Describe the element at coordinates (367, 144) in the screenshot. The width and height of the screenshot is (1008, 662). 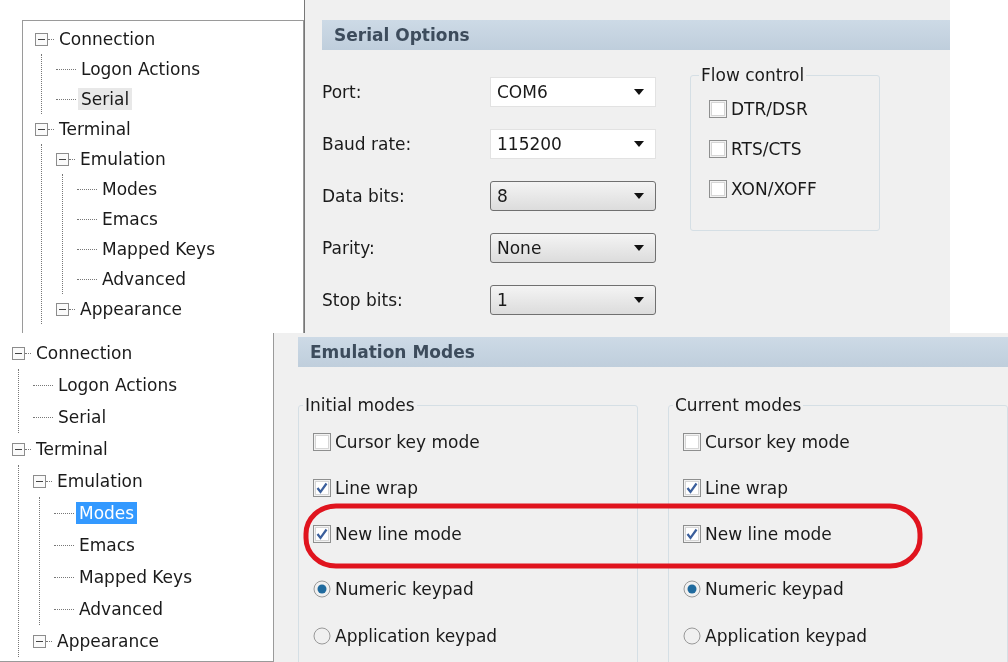
I see `field-label: Baud rate:` at that location.